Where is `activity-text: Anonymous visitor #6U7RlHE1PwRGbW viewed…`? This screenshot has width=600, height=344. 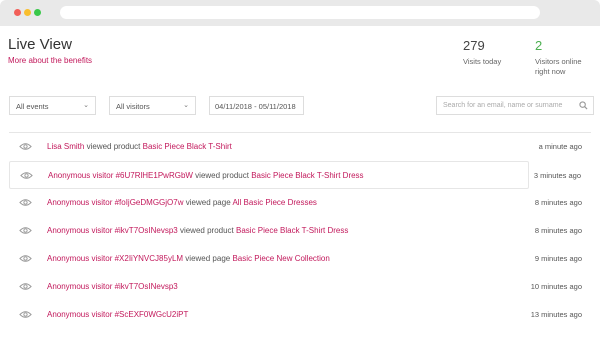 activity-text: Anonymous visitor #6U7RlHE1PwRGbW viewed… is located at coordinates (206, 175).